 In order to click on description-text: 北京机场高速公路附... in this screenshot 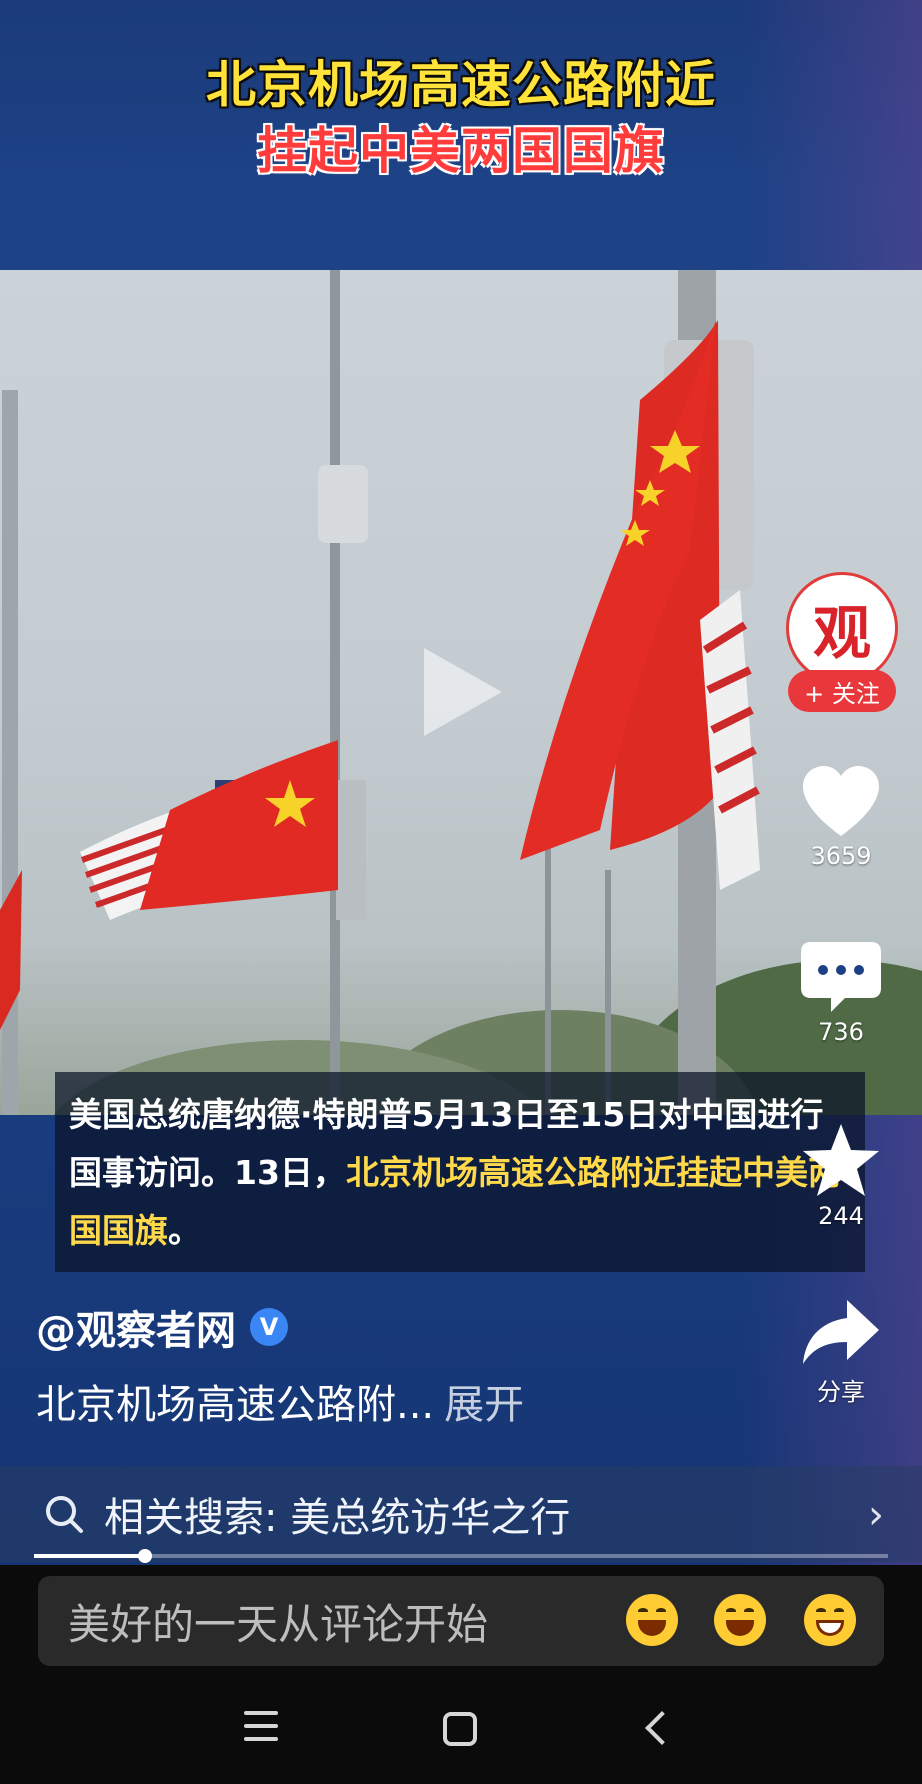, I will do `click(235, 1405)`.